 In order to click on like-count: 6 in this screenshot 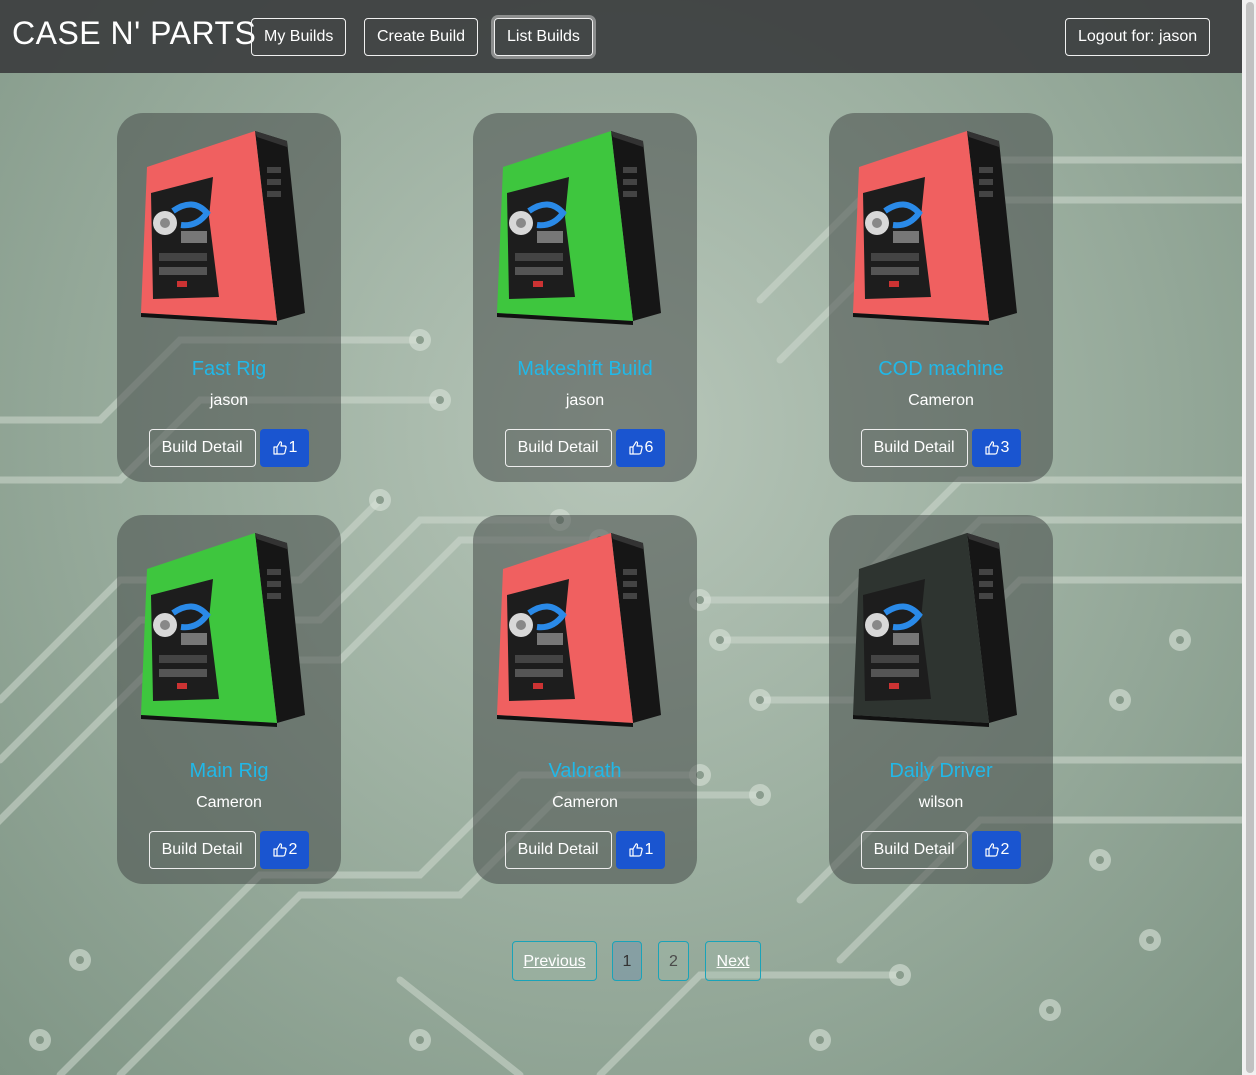, I will do `click(649, 447)`.